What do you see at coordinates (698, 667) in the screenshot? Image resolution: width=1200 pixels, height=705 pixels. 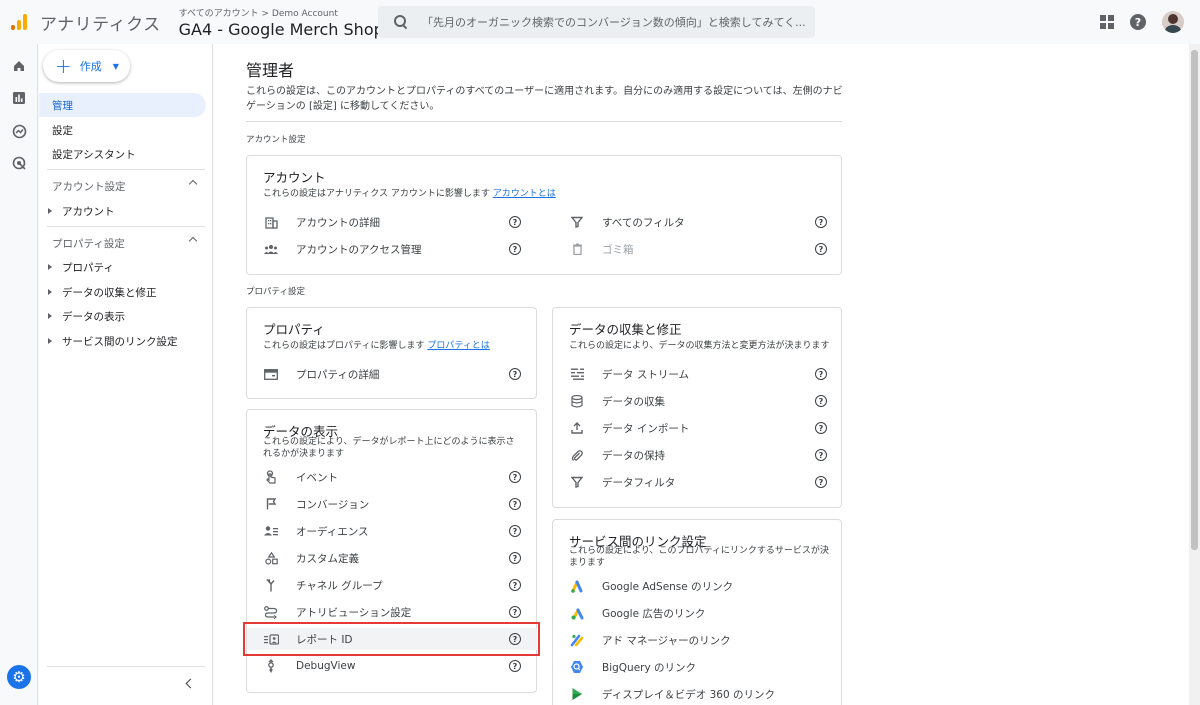 I see `row-bigquery-links: BigQuery のリンク` at bounding box center [698, 667].